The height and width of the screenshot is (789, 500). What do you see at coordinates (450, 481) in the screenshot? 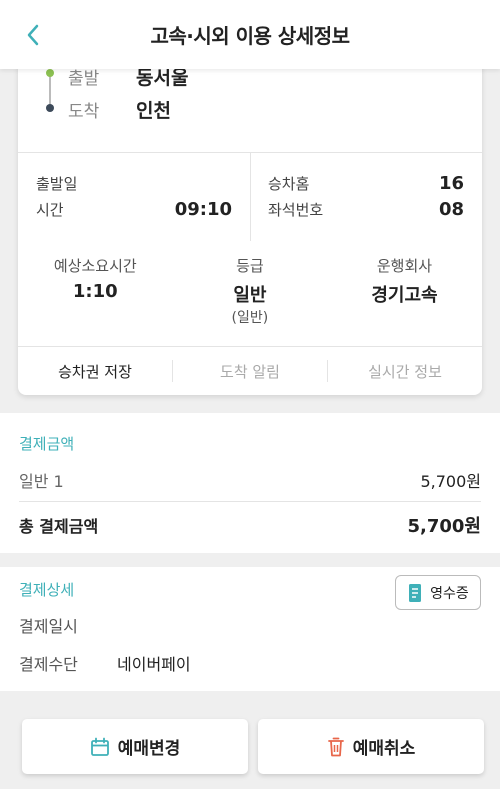
I see `fare-item-value: 5,700원` at bounding box center [450, 481].